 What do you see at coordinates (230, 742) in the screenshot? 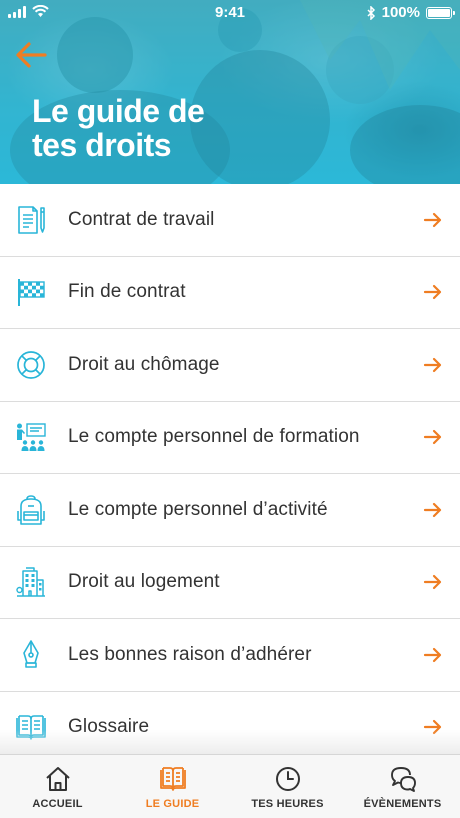
I see `list-scroll-fade` at bounding box center [230, 742].